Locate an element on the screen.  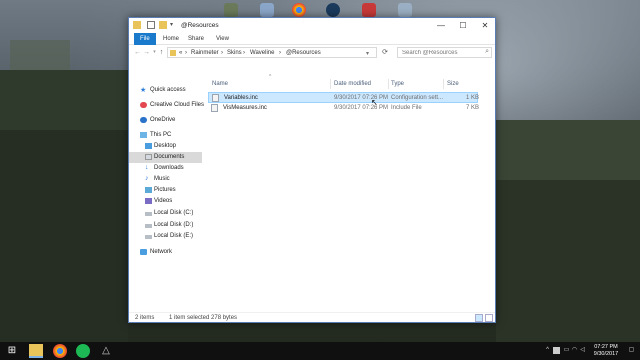
star-icon: ★ is located at coordinates (143, 90).